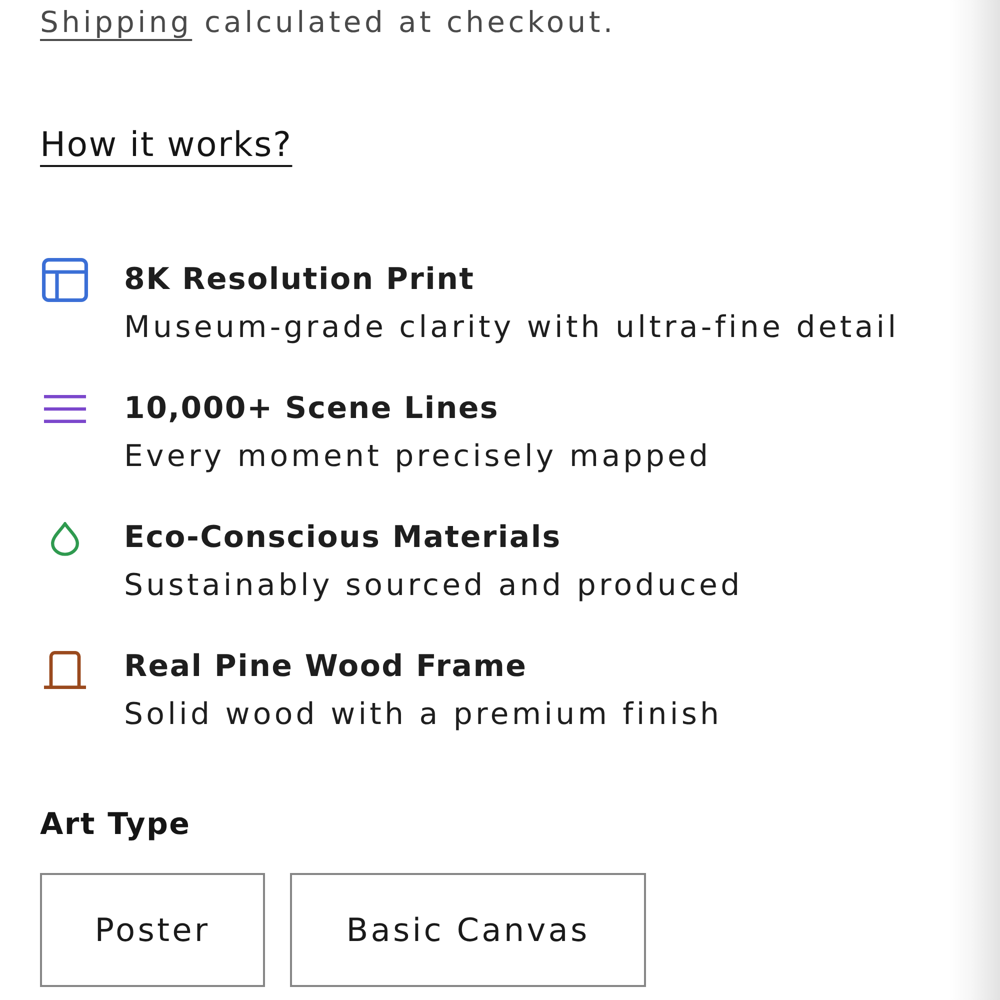 The height and width of the screenshot is (1000, 1000). Describe the element at coordinates (433, 586) in the screenshot. I see `feature-description: Sustainably sourced and produced` at that location.